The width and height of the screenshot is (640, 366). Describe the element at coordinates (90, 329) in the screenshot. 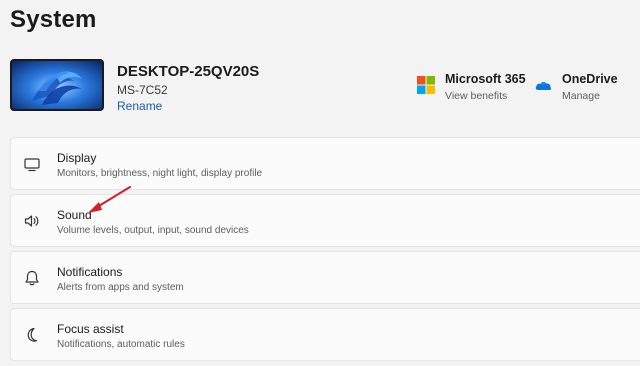

I see `settings-item-title: Focus assist` at that location.